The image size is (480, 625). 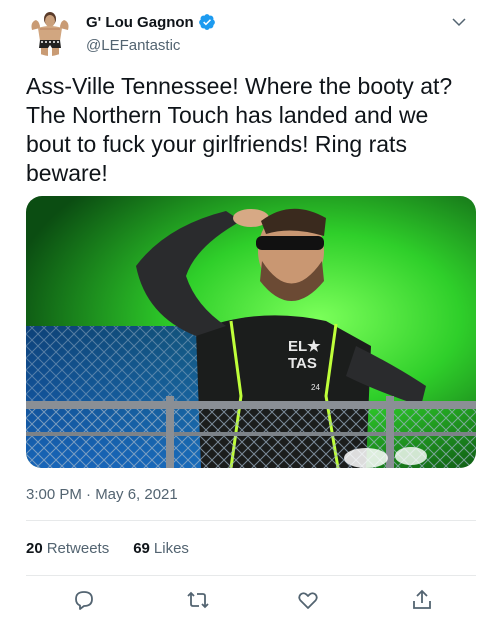 What do you see at coordinates (78, 548) in the screenshot?
I see `retweets-label: Retweets` at bounding box center [78, 548].